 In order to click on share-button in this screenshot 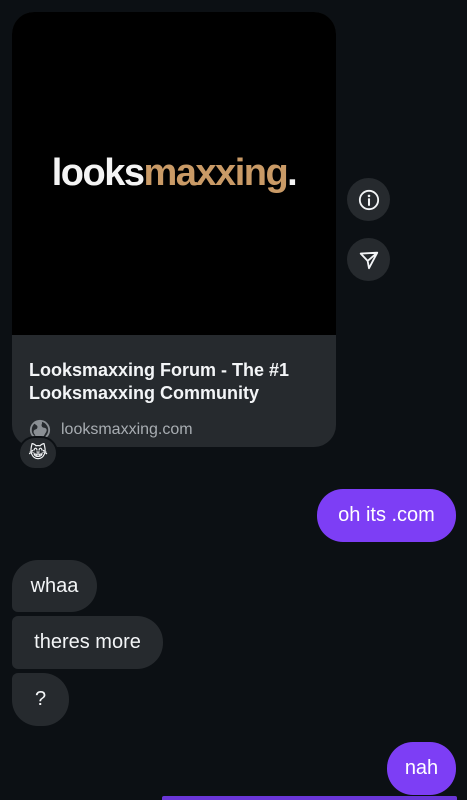, I will do `click(368, 259)`.